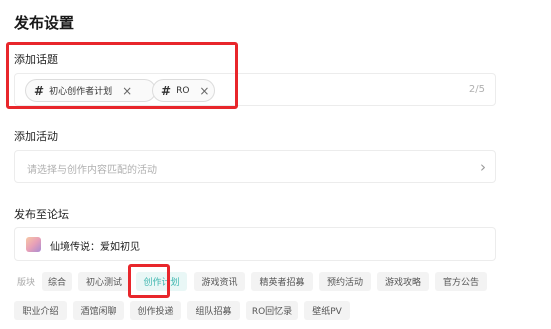 The height and width of the screenshot is (329, 551). What do you see at coordinates (476, 89) in the screenshot?
I see `topic-count: 2/5` at bounding box center [476, 89].